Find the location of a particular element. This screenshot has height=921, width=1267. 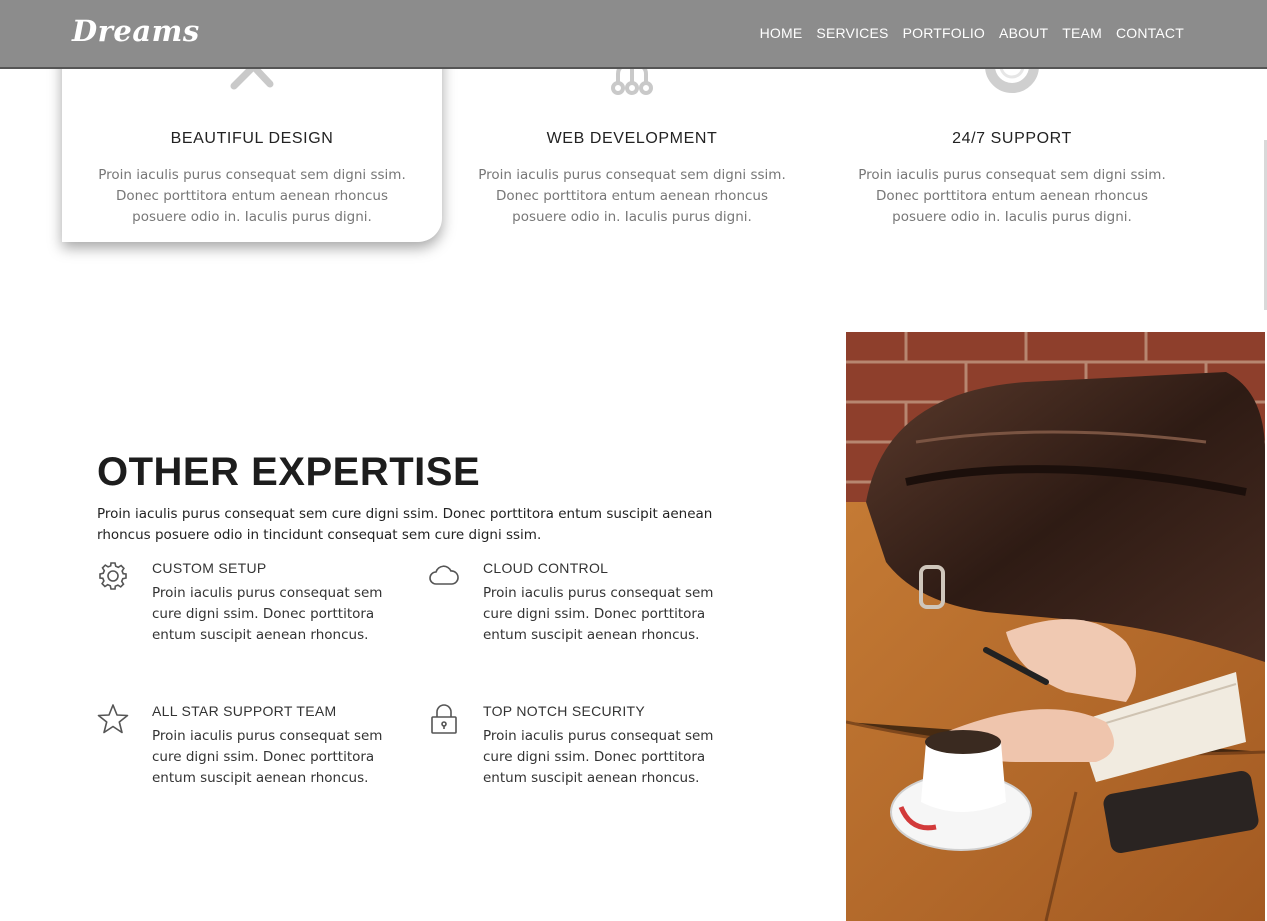

service-title: WEB DEVELOPMENT is located at coordinates (632, 138).